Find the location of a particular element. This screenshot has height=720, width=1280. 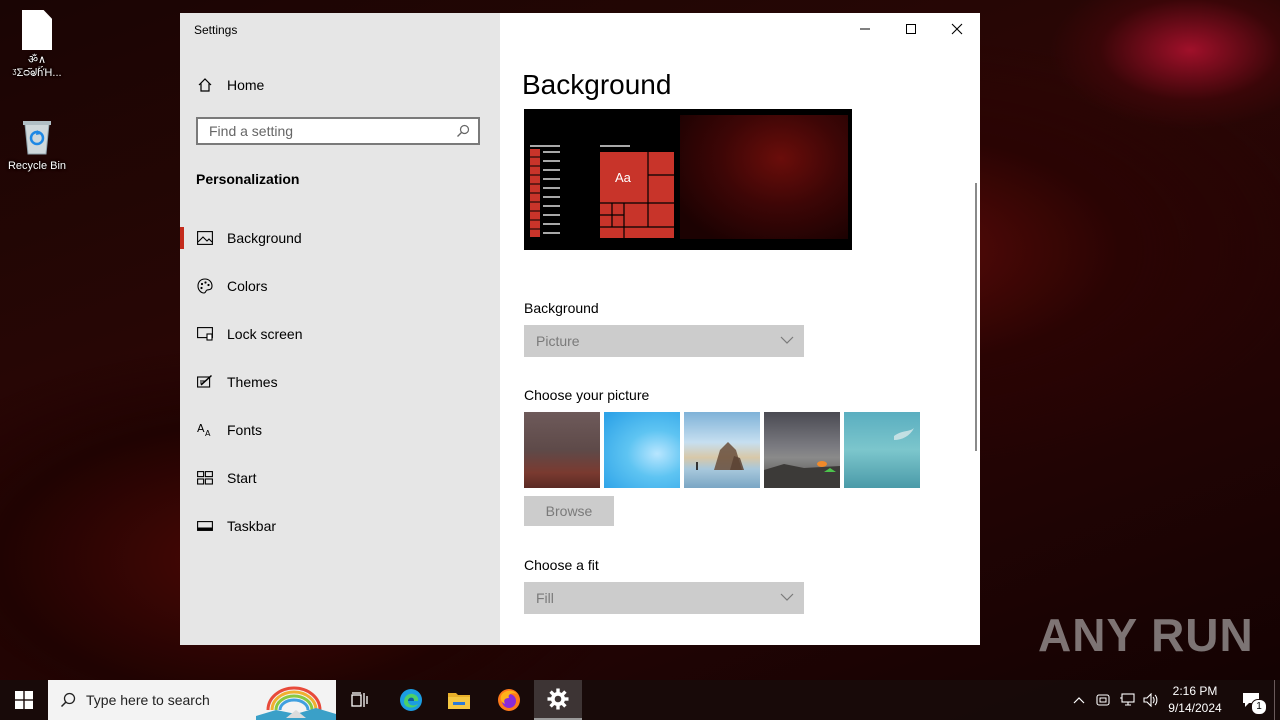

sidebar-item-taskbar: Taskbar is located at coordinates (340, 526).